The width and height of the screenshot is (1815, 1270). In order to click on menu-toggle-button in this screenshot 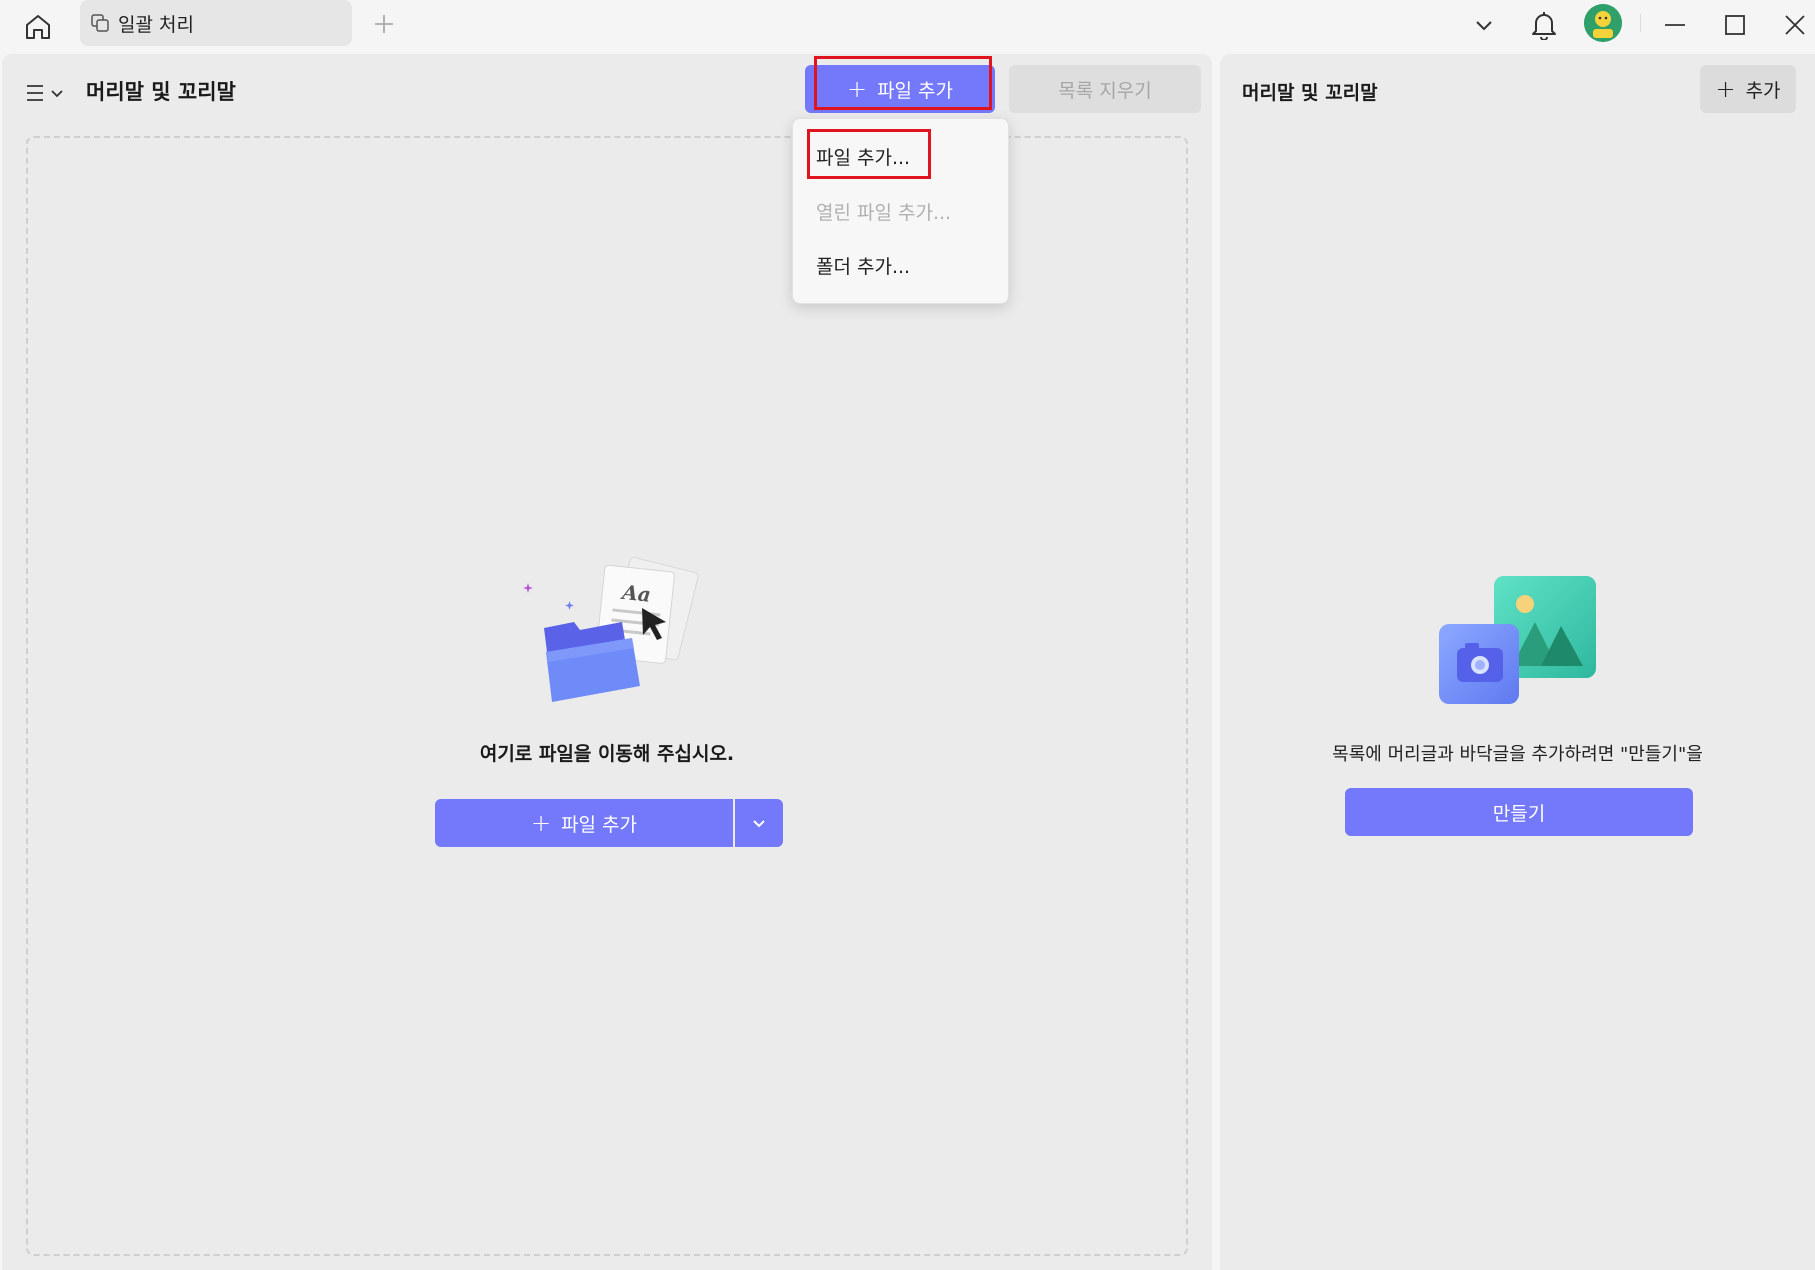, I will do `click(46, 93)`.